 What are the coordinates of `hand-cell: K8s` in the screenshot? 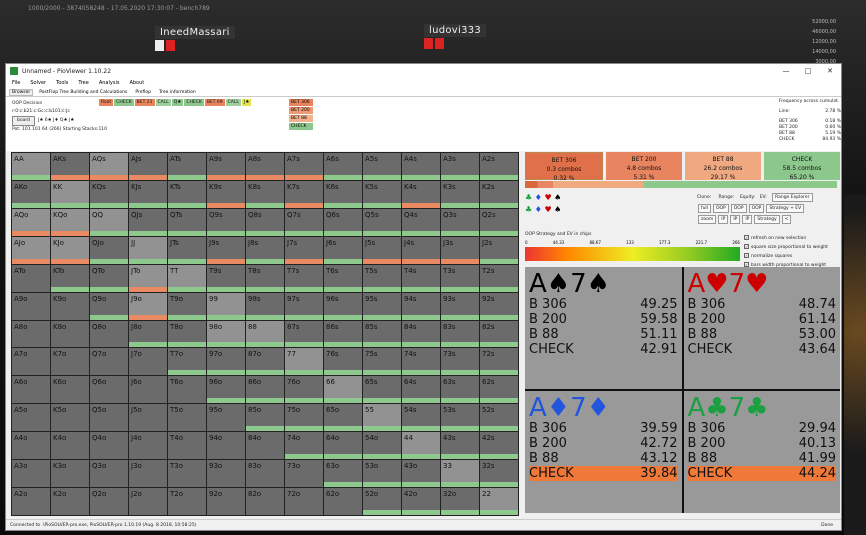 It's located at (265, 194).